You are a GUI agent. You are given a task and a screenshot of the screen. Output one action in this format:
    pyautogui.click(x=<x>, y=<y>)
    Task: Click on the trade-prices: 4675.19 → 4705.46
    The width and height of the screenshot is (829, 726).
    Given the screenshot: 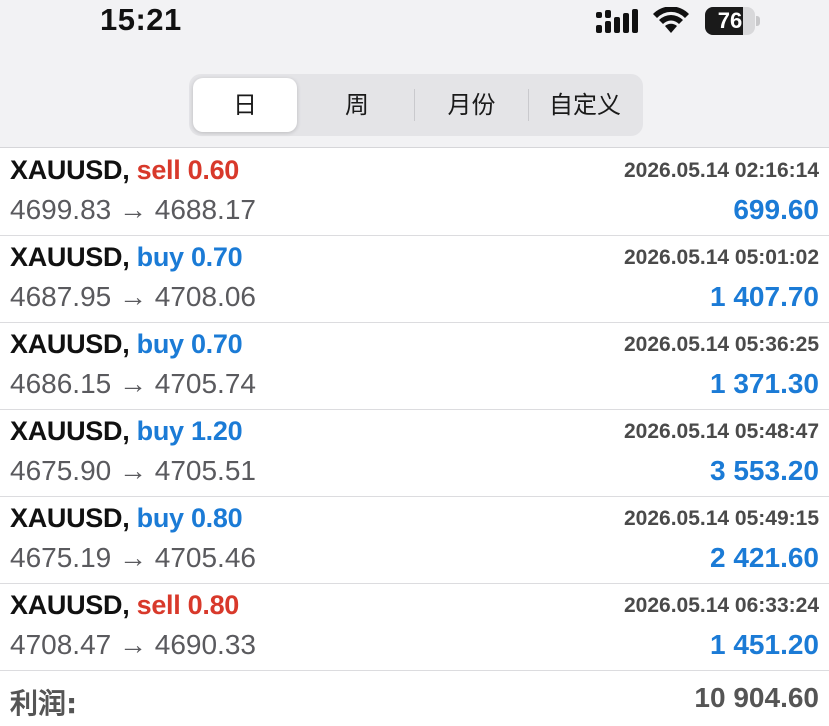 What is the action you would take?
    pyautogui.click(x=133, y=557)
    